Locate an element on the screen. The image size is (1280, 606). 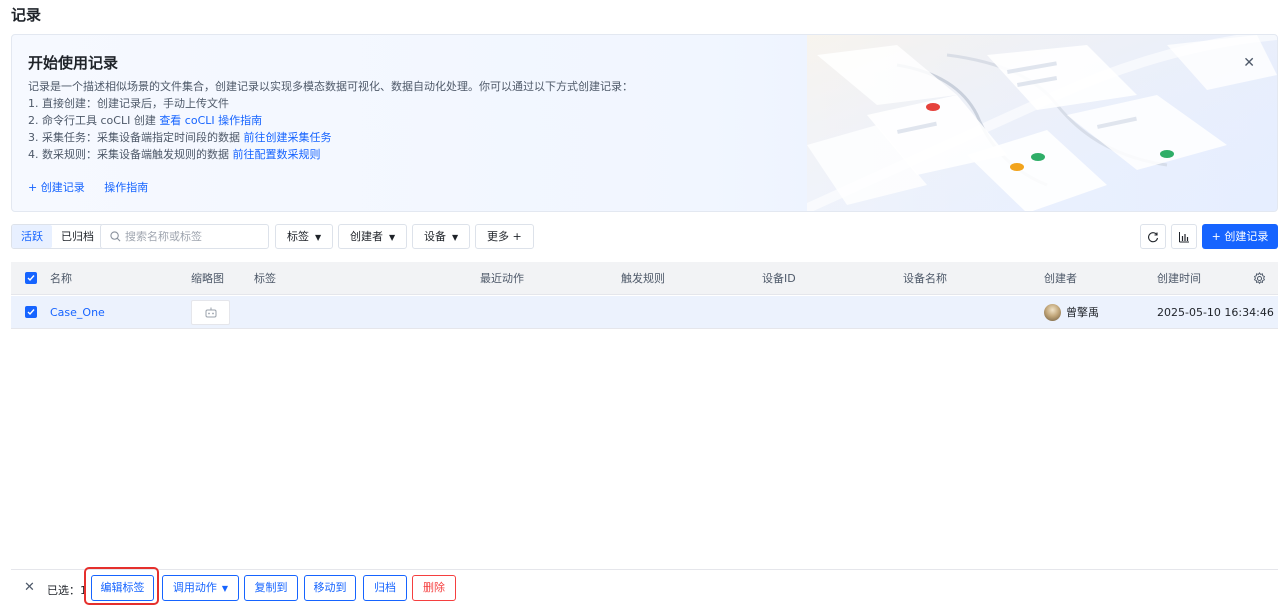
config-rule-link: 前往配置数采规则 is located at coordinates (277, 154).